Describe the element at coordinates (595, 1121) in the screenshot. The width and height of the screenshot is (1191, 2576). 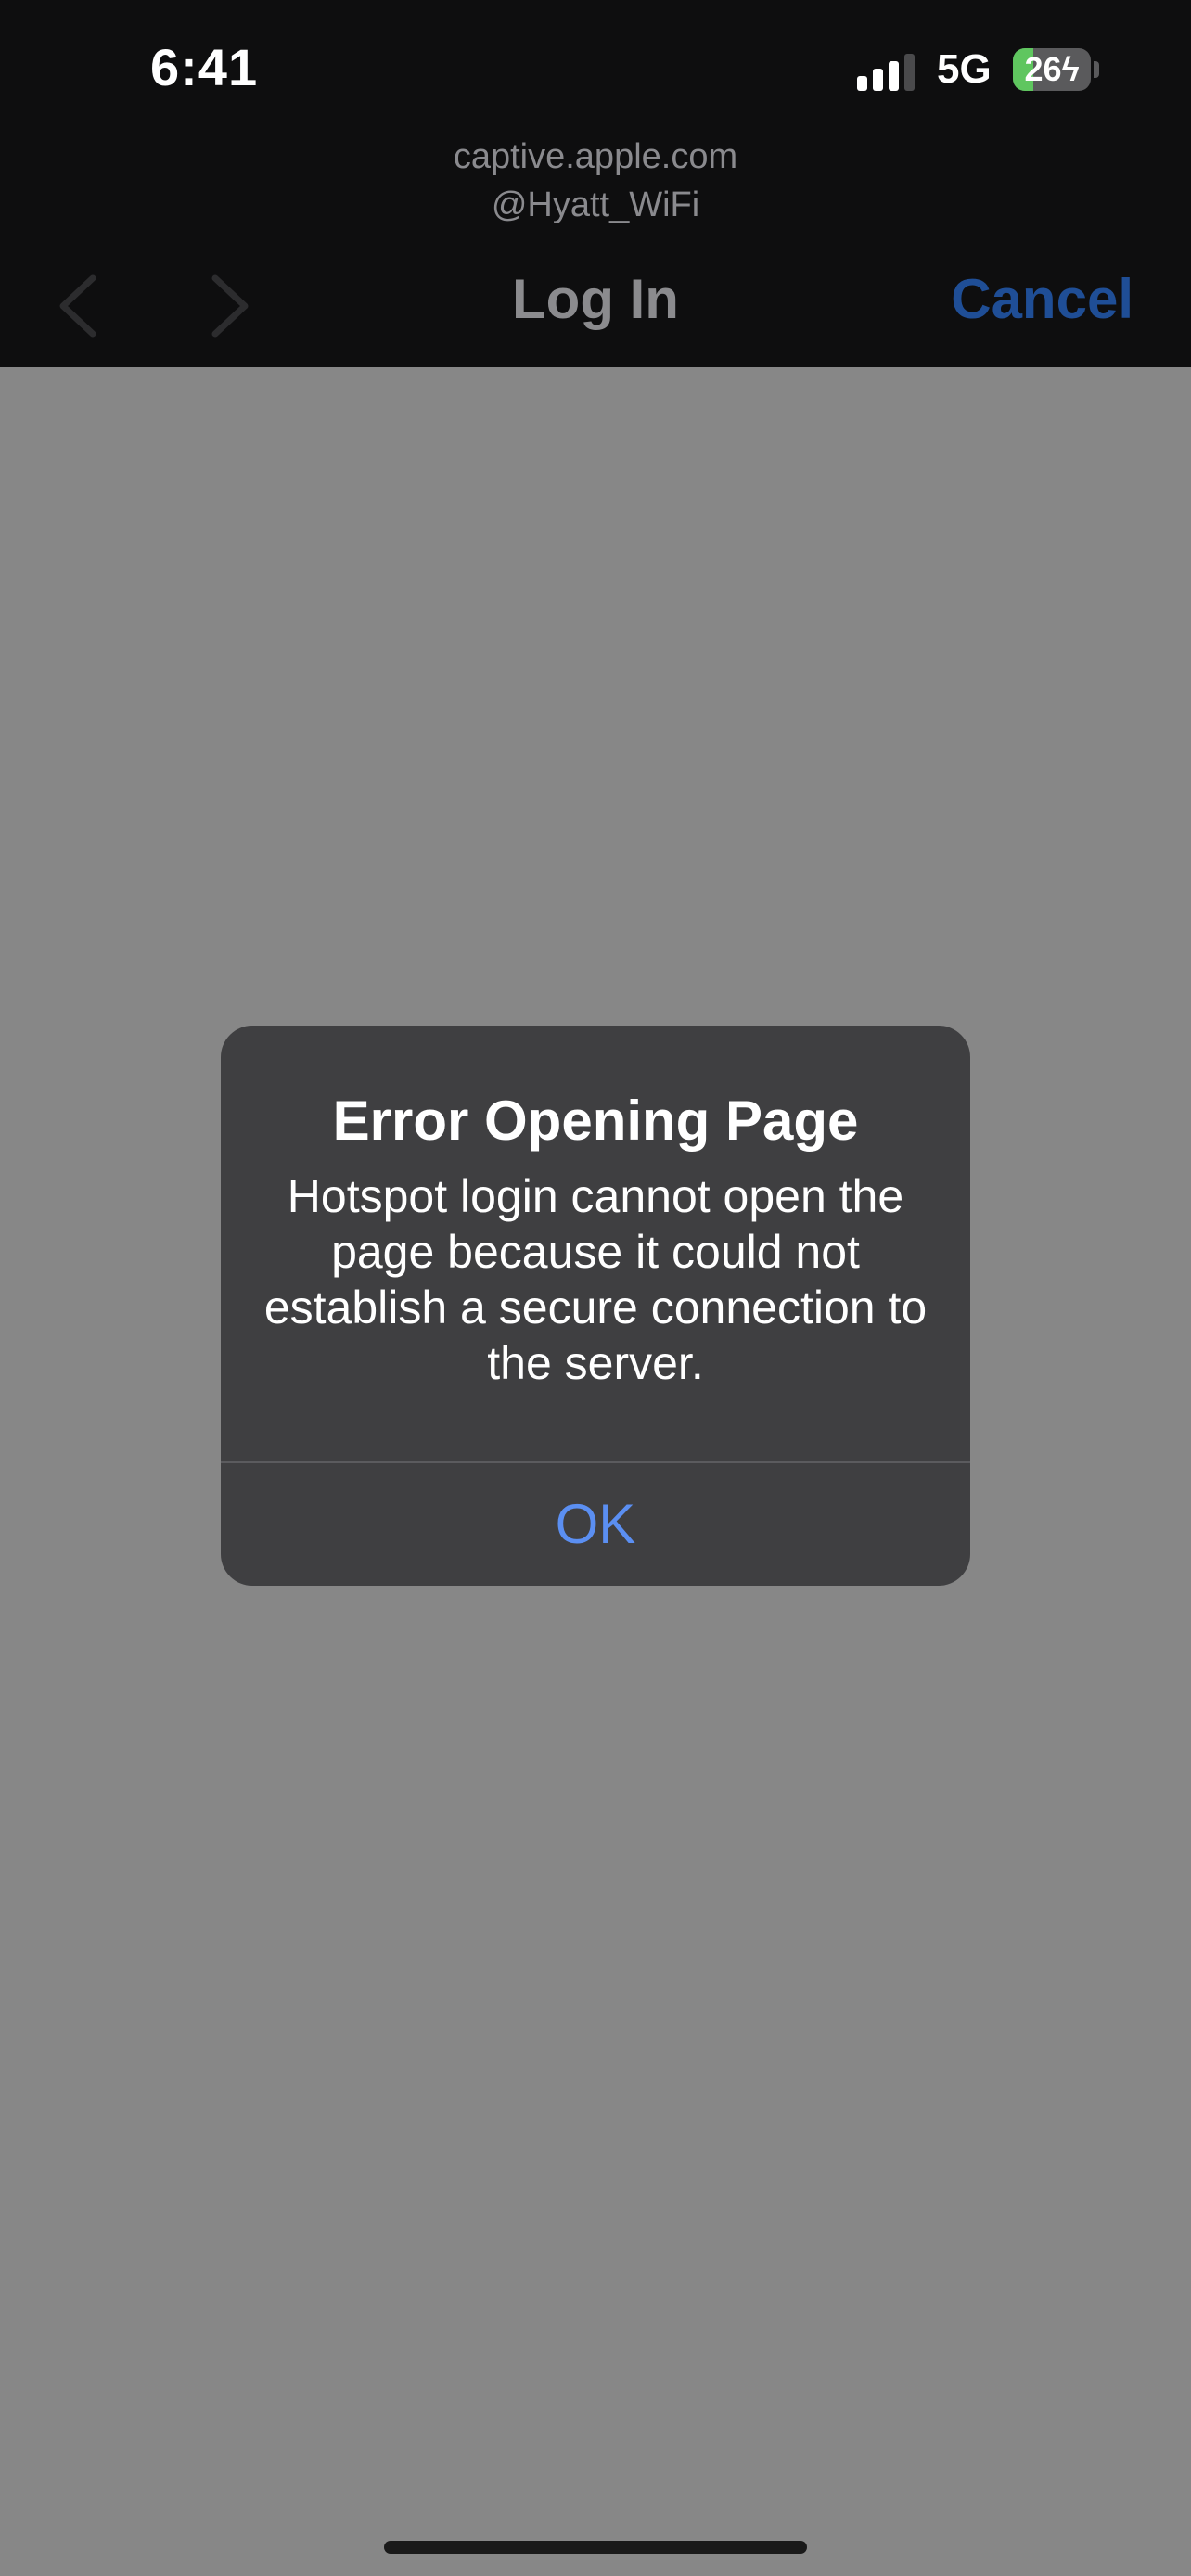
I see `alert-title: Error Opening Page` at that location.